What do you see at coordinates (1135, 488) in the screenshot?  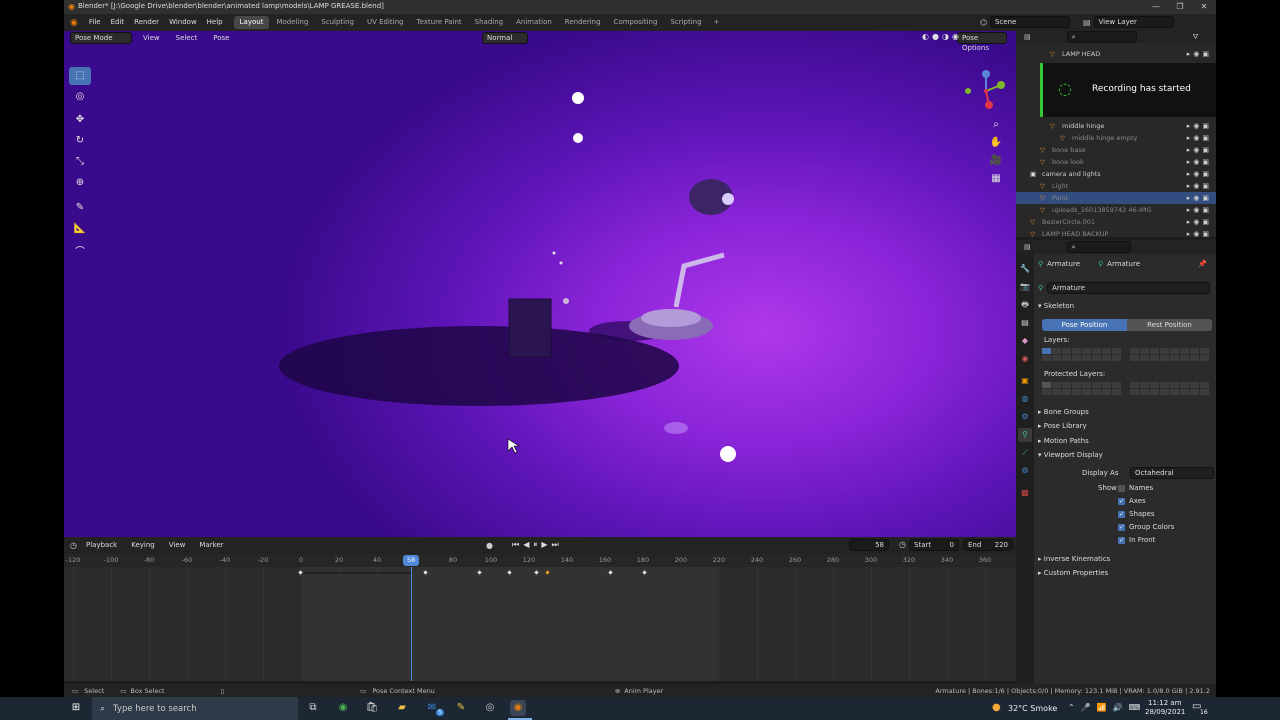 I see `show-option-names: Names` at bounding box center [1135, 488].